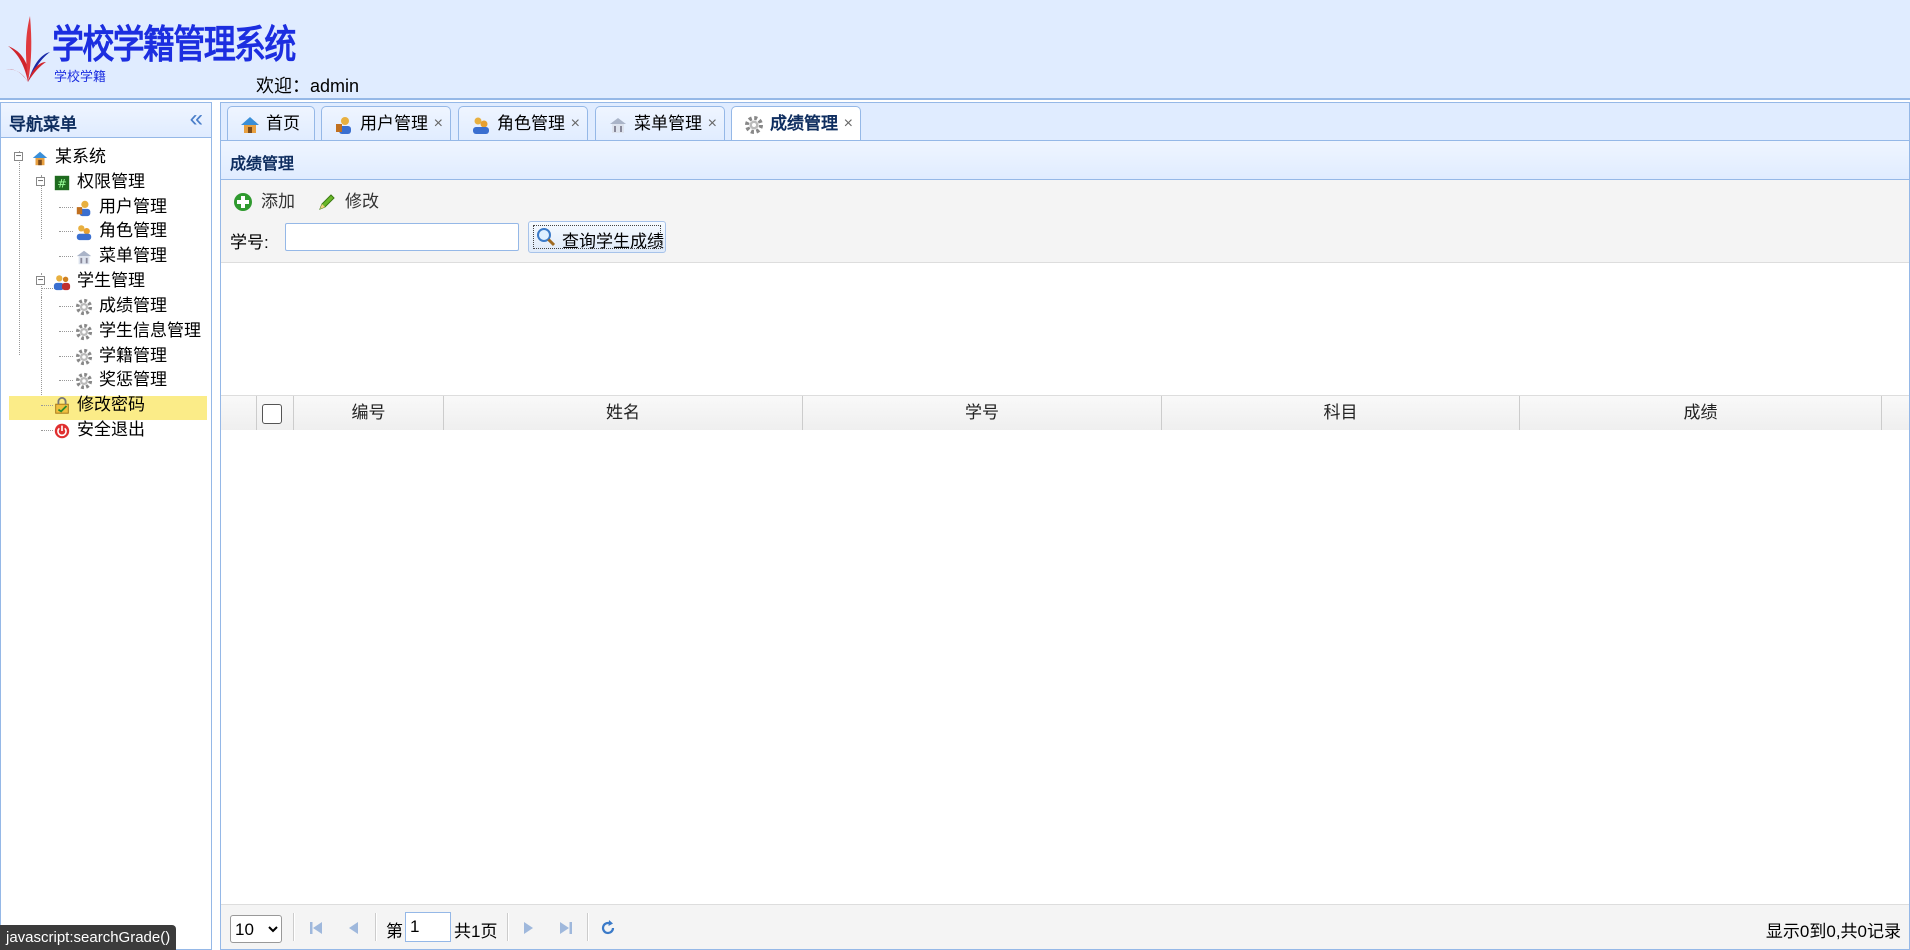 This screenshot has width=1910, height=950. Describe the element at coordinates (476, 931) in the screenshot. I see `page-total-label: 共1页` at that location.